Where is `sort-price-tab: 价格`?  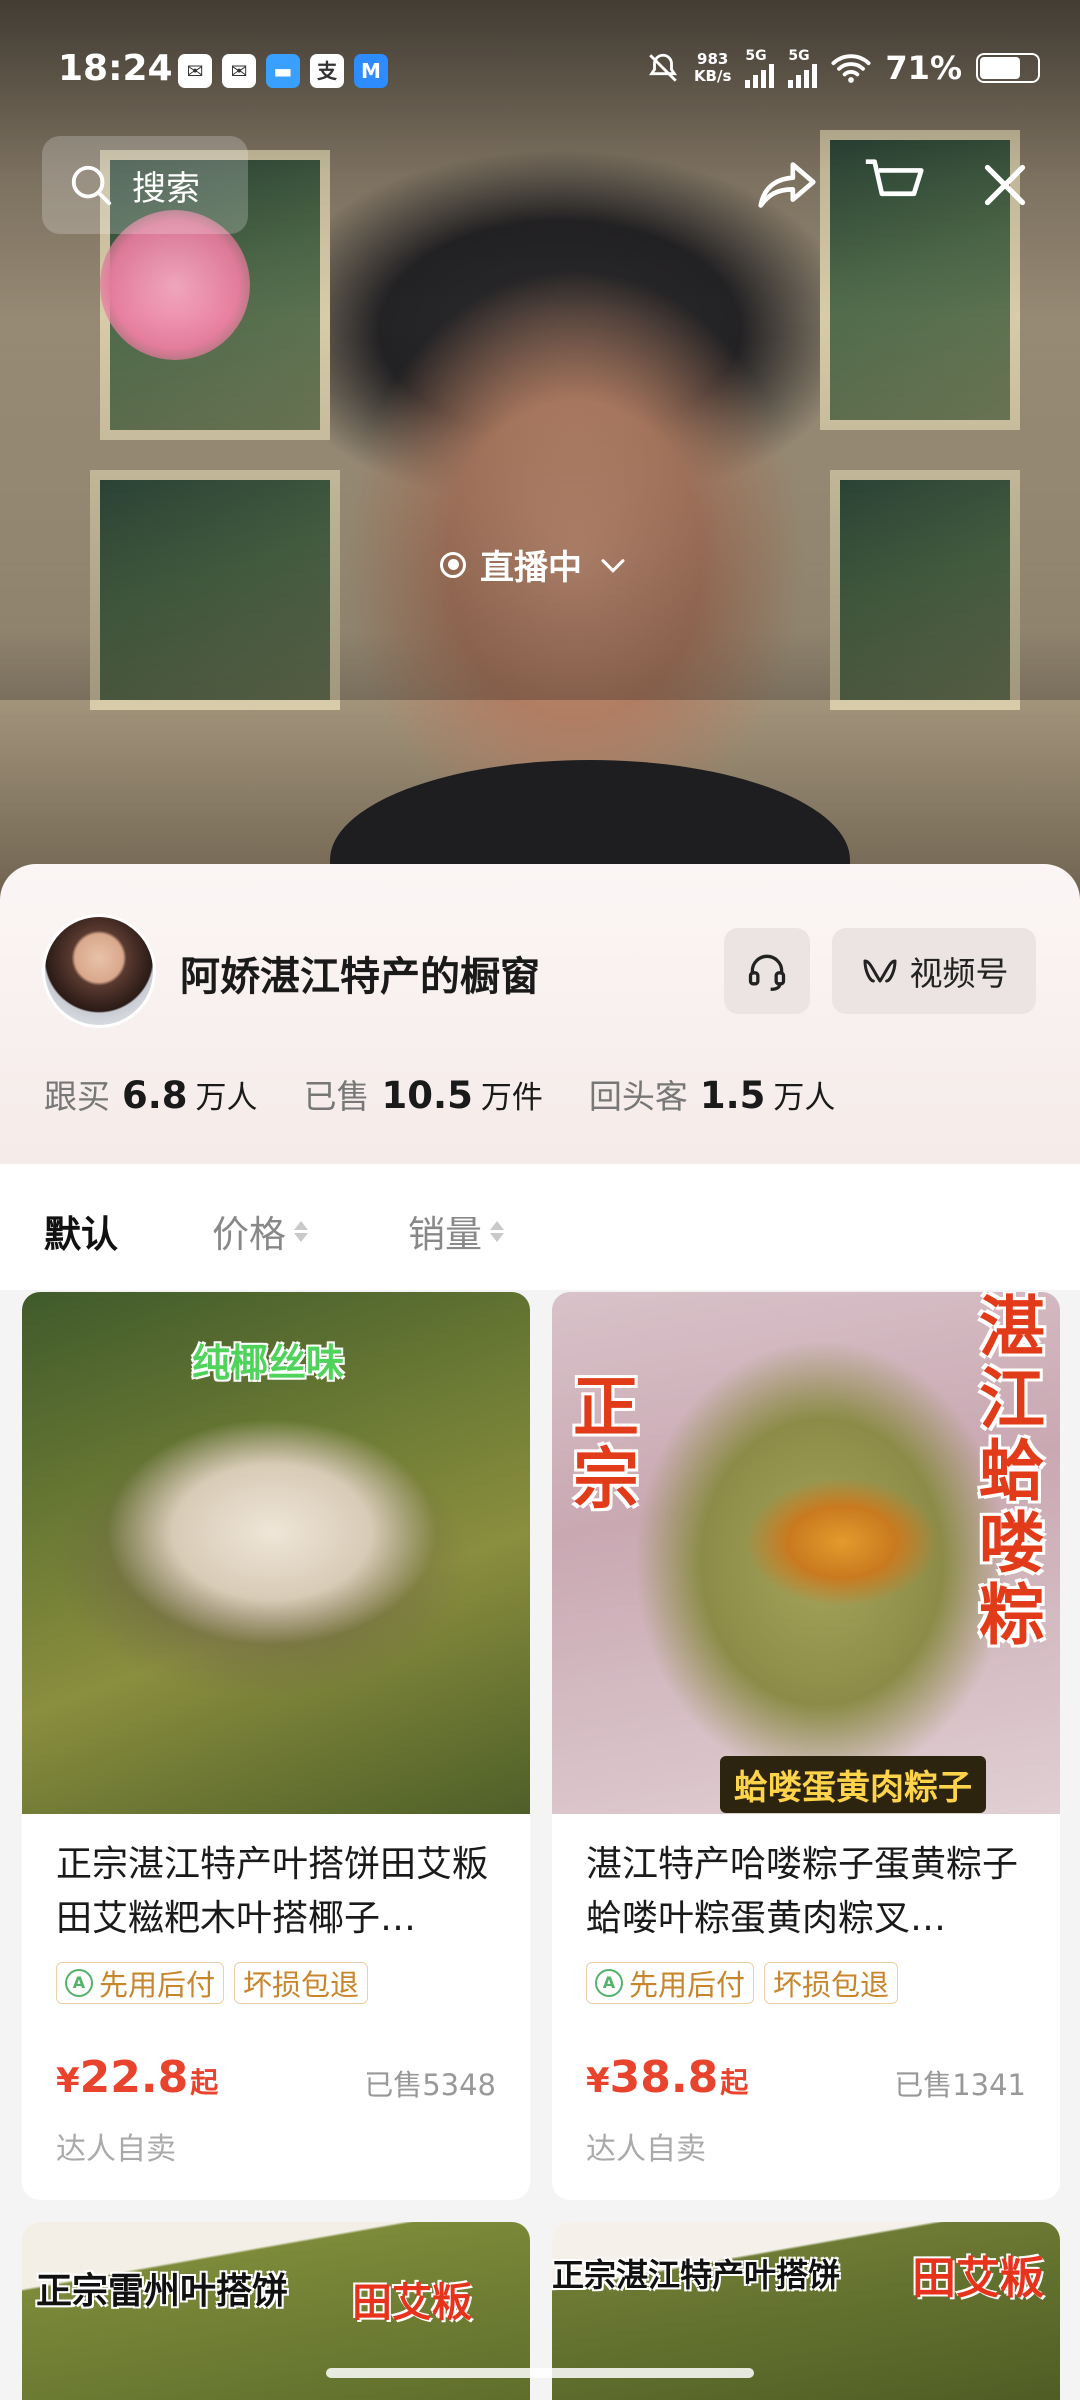
sort-price-tab: 价格 is located at coordinates (260, 1231).